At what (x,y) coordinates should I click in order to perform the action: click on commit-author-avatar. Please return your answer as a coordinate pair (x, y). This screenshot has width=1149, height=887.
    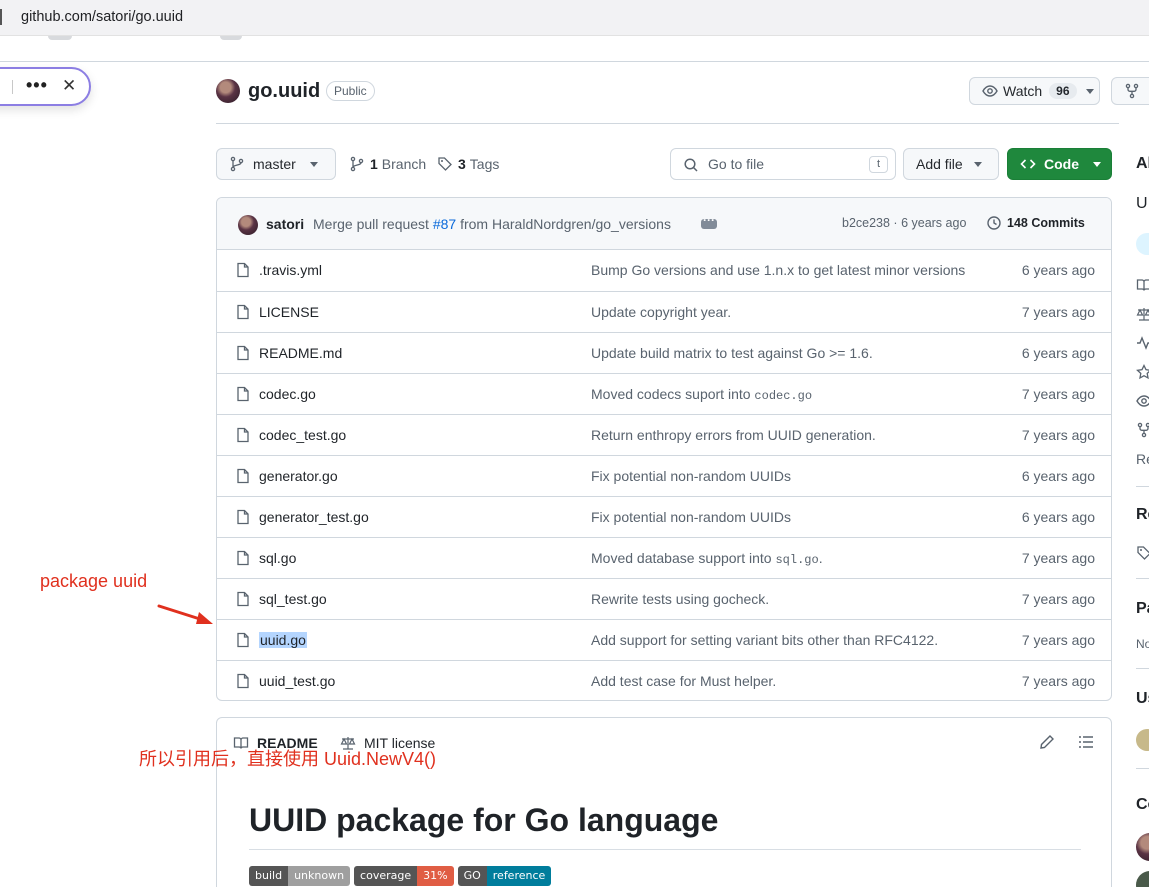
    Looking at the image, I should click on (248, 225).